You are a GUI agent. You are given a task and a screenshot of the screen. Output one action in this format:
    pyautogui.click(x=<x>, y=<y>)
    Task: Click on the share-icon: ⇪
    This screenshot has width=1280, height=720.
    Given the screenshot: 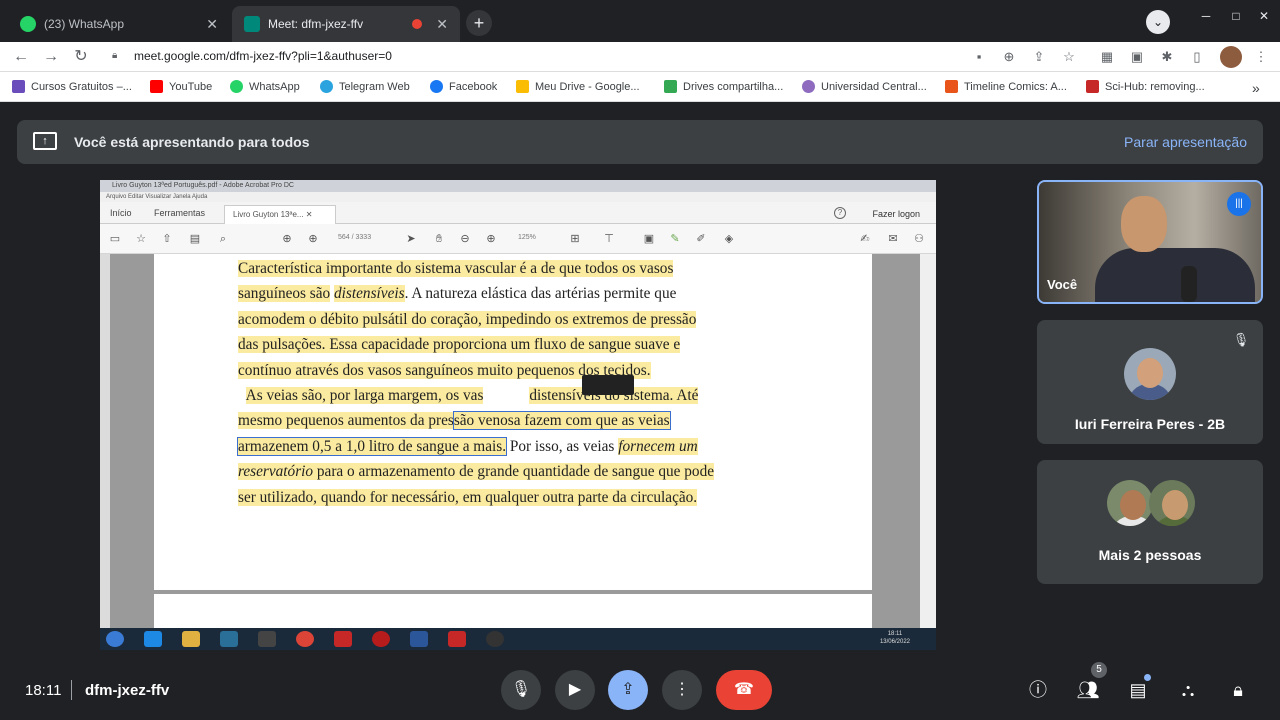 What is the action you would take?
    pyautogui.click(x=1039, y=57)
    